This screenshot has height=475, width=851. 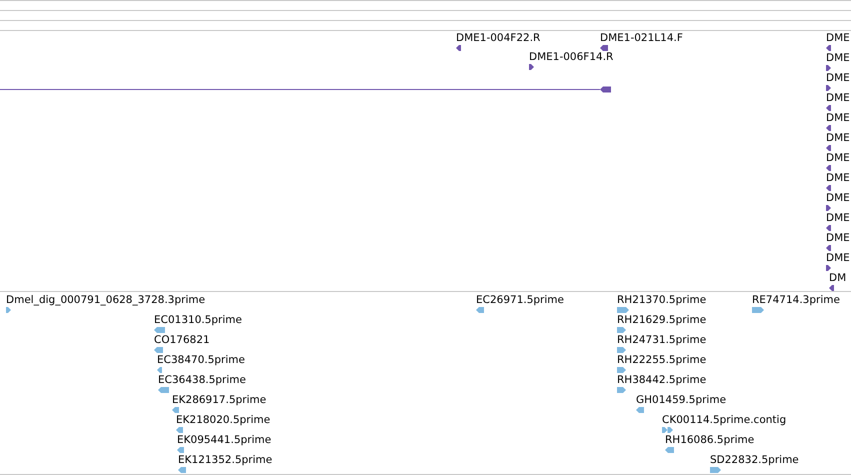 What do you see at coordinates (202, 380) in the screenshot?
I see `feature-label: EC36438.5prime` at bounding box center [202, 380].